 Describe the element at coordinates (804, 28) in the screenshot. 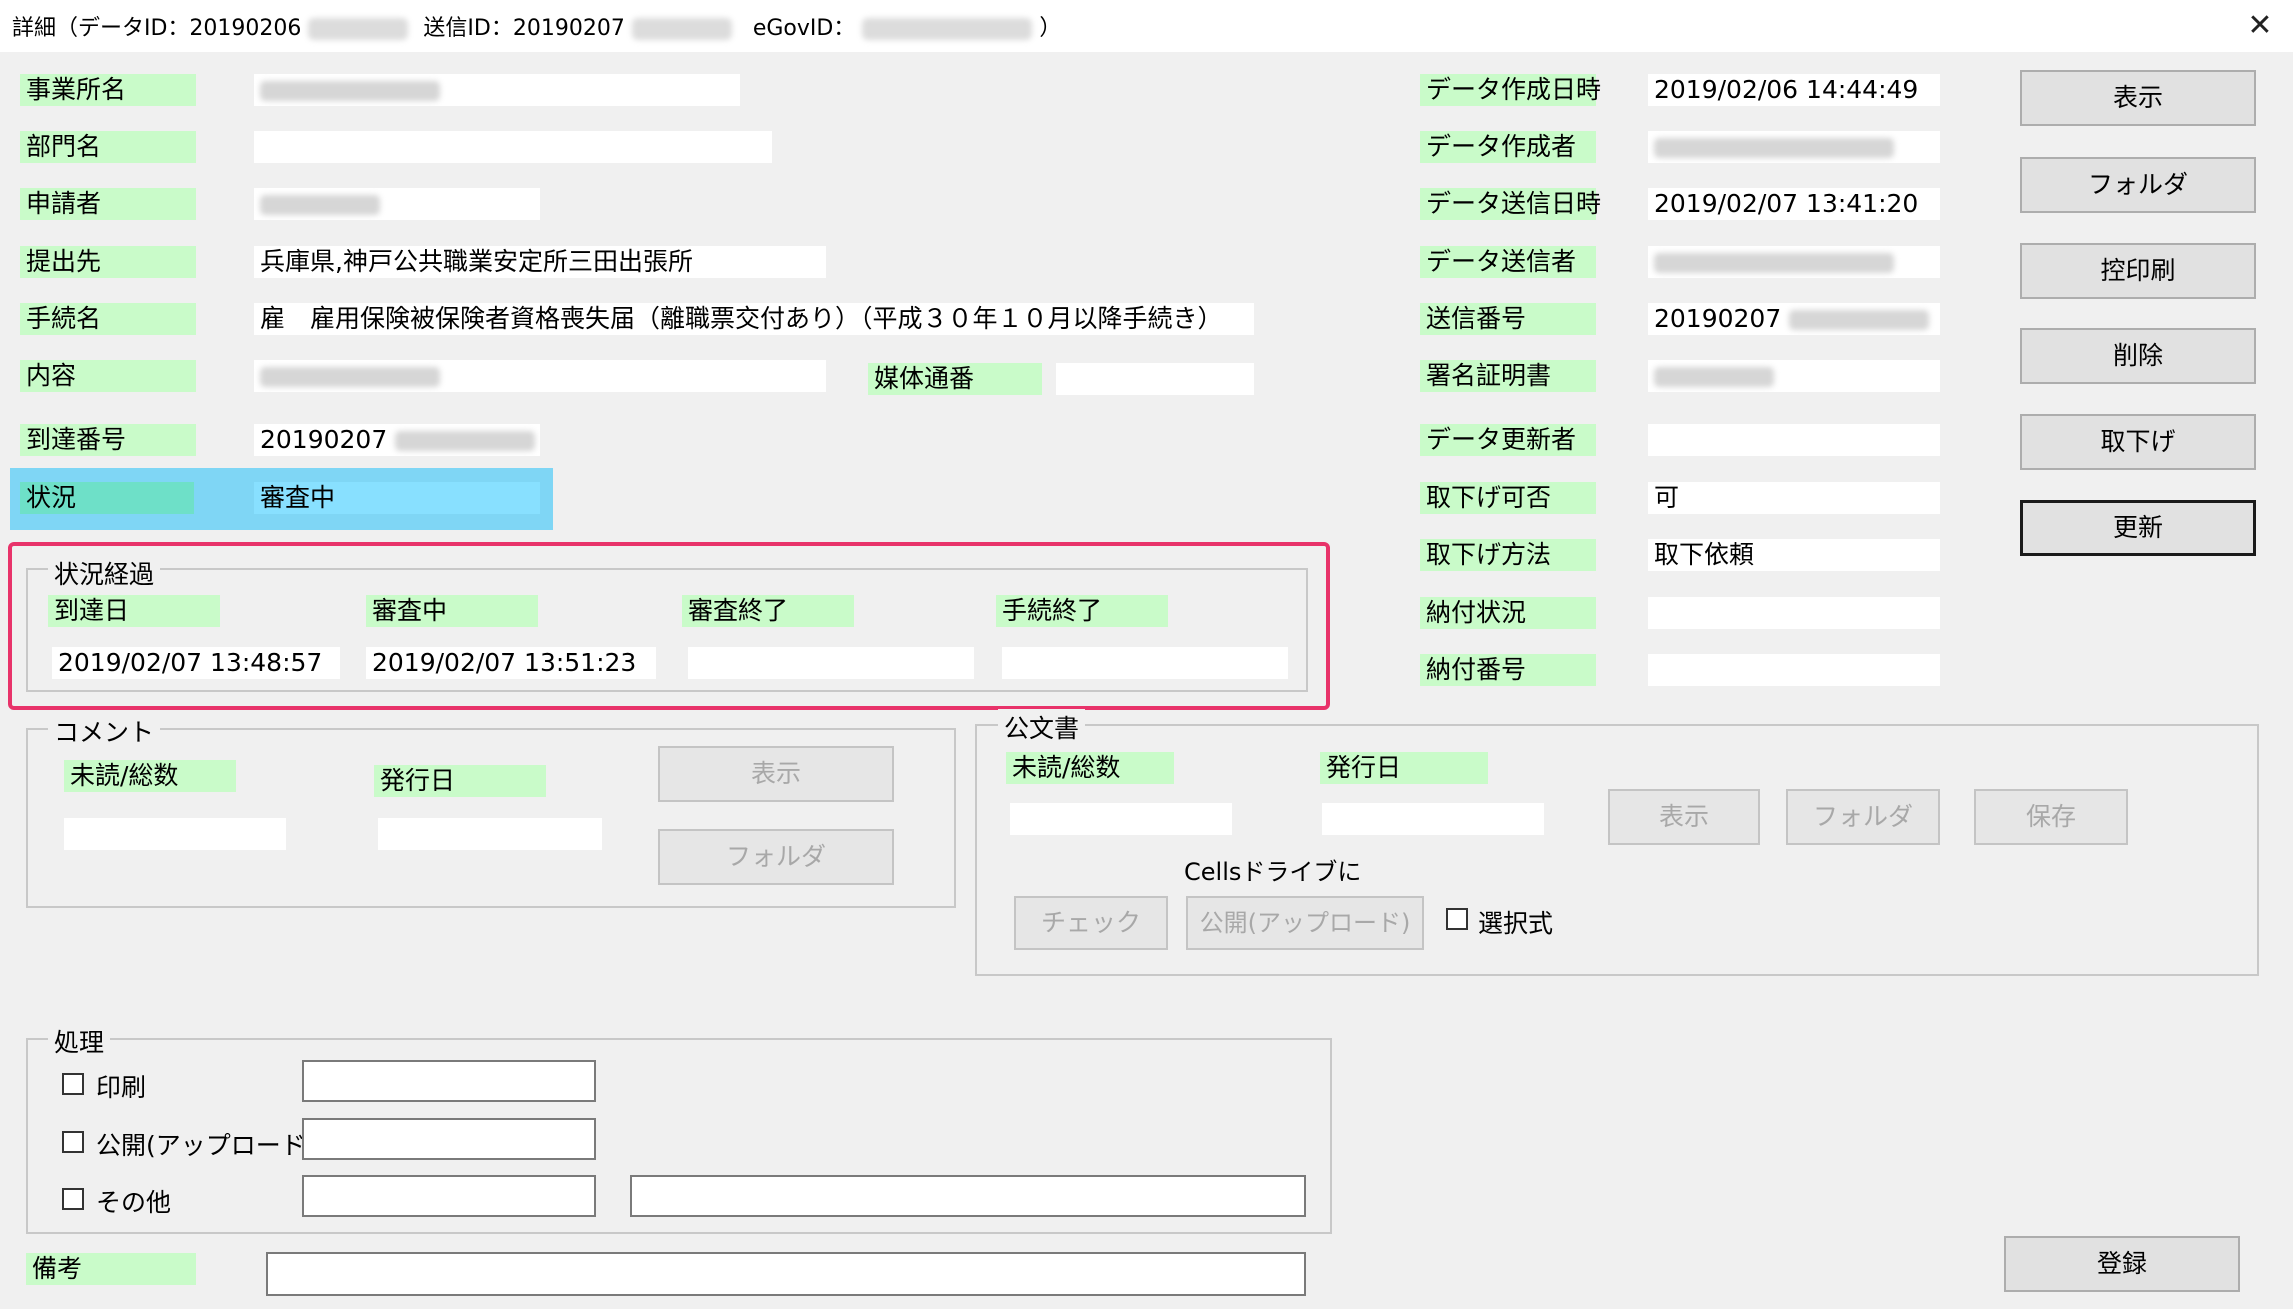

I see `title-egov-id: eGovID：` at that location.